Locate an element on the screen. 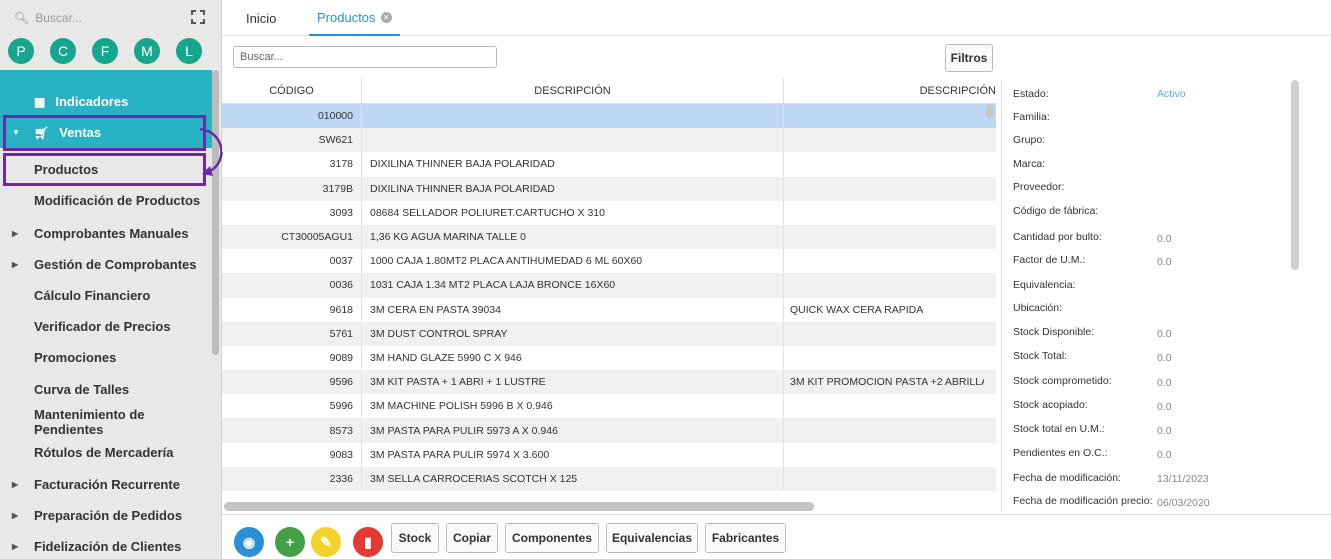 The height and width of the screenshot is (559, 1331). equivalences-button: Equivalencias is located at coordinates (652, 538).